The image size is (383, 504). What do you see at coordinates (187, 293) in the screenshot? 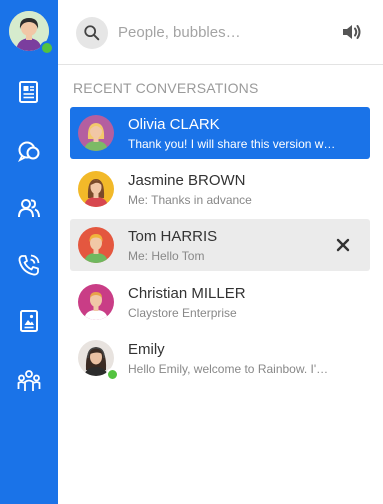
I see `conversation-name: Christian MILLER` at bounding box center [187, 293].